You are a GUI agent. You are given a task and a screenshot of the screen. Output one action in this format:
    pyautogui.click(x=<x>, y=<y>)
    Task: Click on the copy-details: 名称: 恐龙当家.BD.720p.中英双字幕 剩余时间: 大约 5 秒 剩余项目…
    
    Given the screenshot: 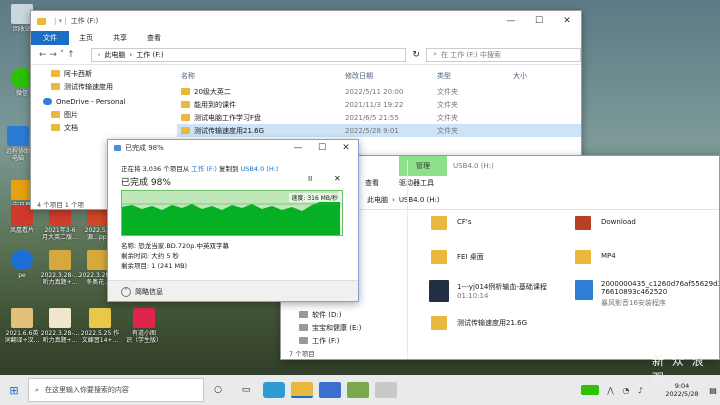 What is the action you would take?
    pyautogui.click(x=175, y=256)
    